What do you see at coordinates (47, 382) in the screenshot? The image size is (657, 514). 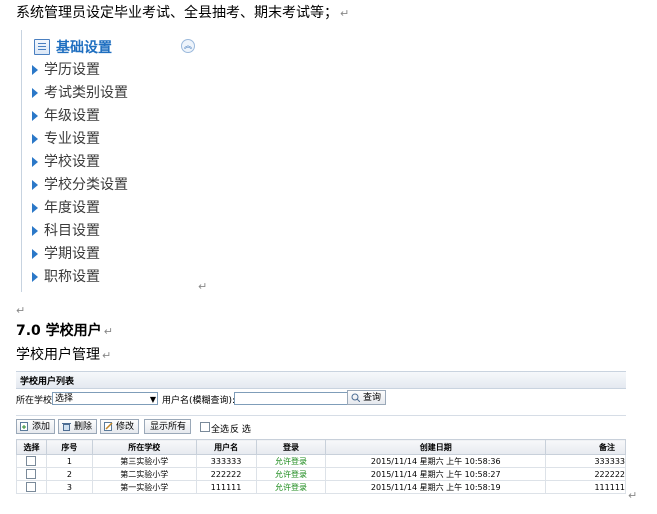 I see `list-title: 学校用户列表` at bounding box center [47, 382].